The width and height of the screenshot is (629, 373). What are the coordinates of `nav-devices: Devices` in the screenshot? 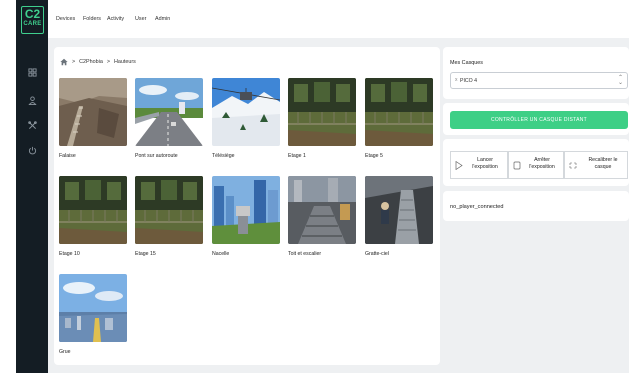 It's located at (65, 19).